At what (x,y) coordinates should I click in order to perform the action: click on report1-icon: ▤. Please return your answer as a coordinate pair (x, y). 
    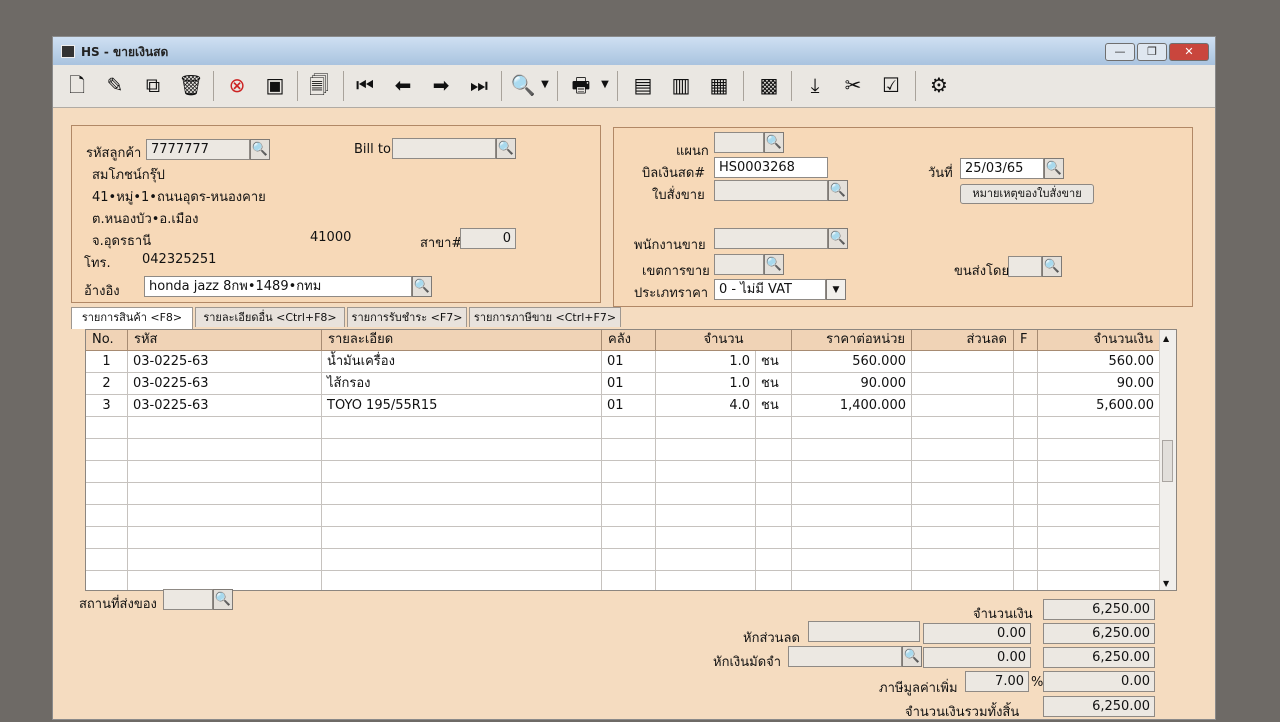
    Looking at the image, I should click on (643, 85).